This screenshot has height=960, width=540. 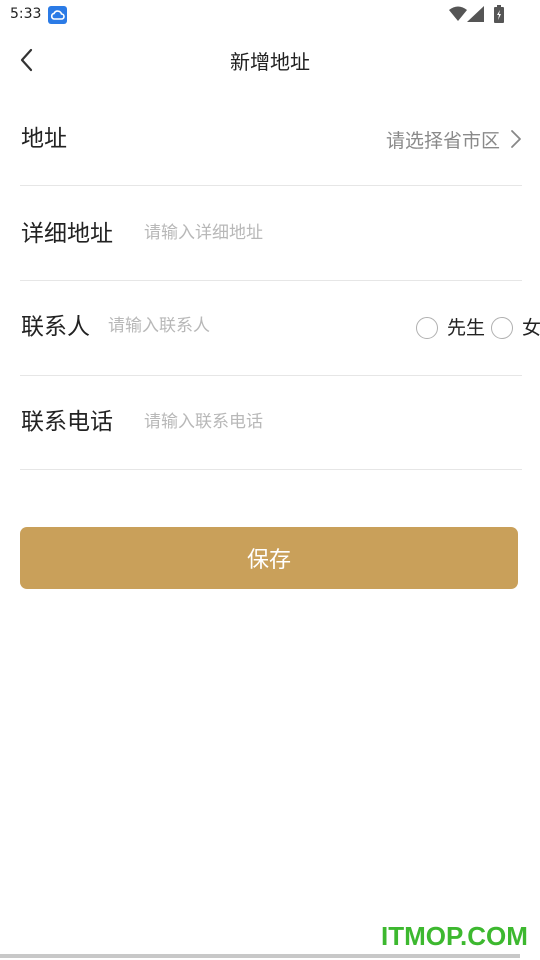 What do you see at coordinates (427, 328) in the screenshot?
I see `radio-mr` at bounding box center [427, 328].